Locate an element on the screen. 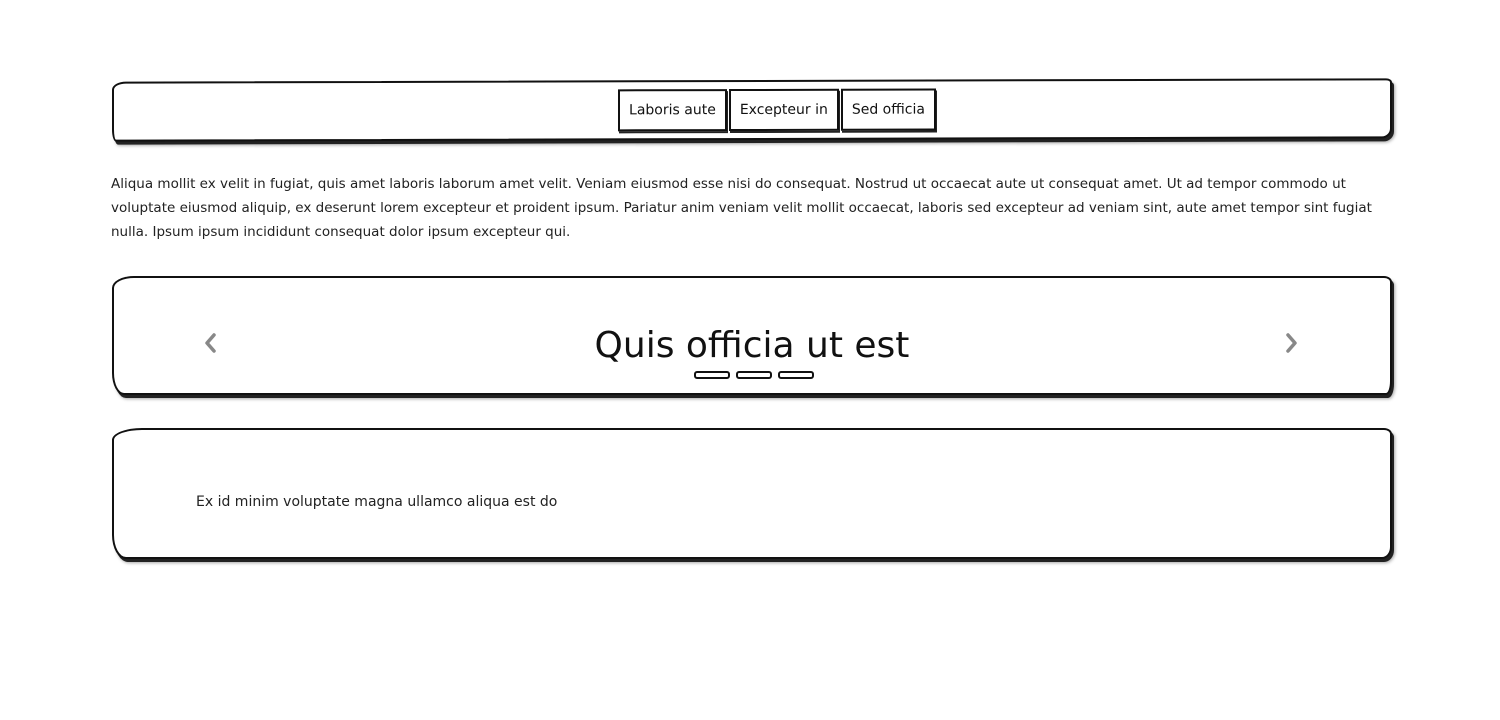  carousel: Quis officia ut est is located at coordinates (752, 335).